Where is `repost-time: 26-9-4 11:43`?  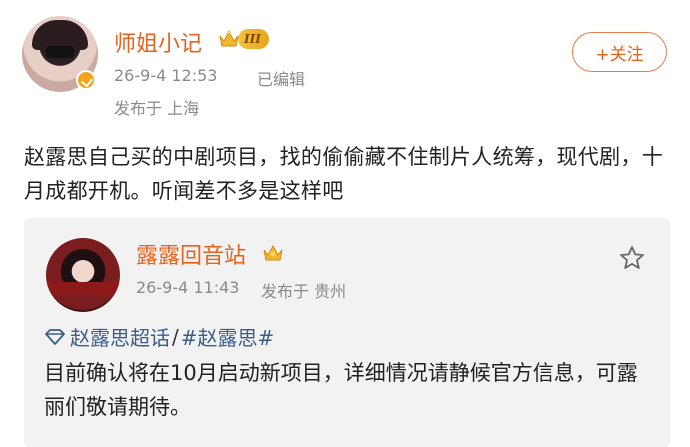
repost-time: 26-9-4 11:43 is located at coordinates (188, 287).